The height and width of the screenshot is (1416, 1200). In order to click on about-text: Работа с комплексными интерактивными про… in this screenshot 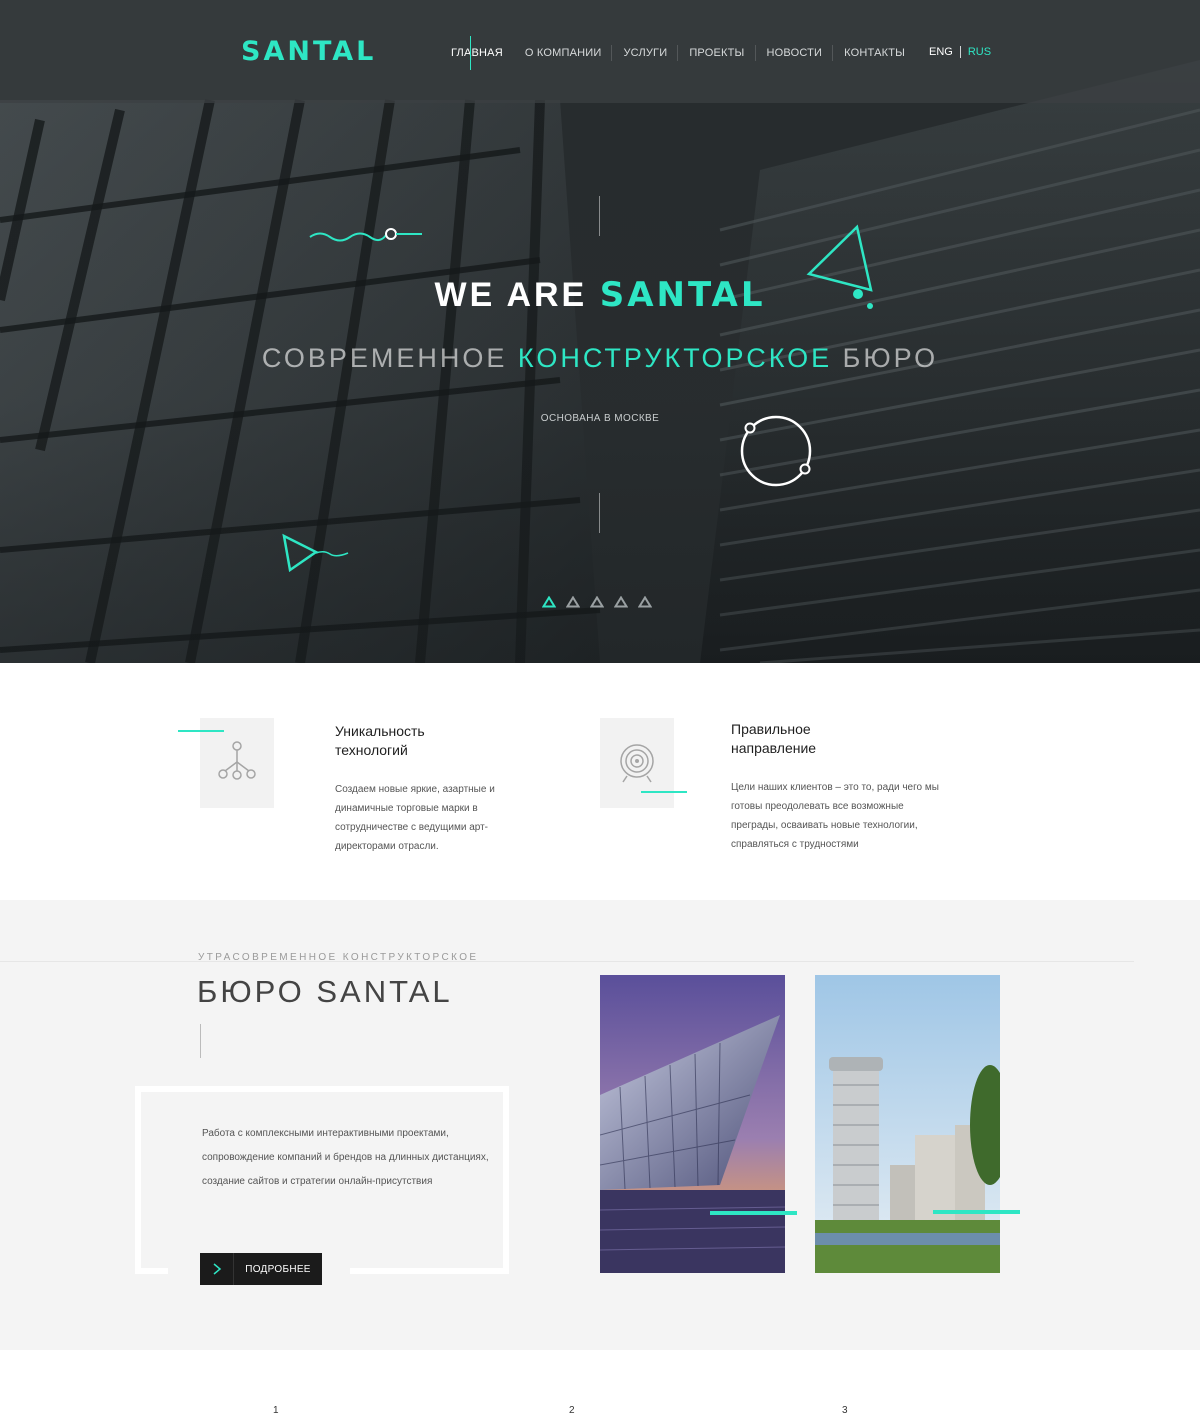, I will do `click(345, 1157)`.